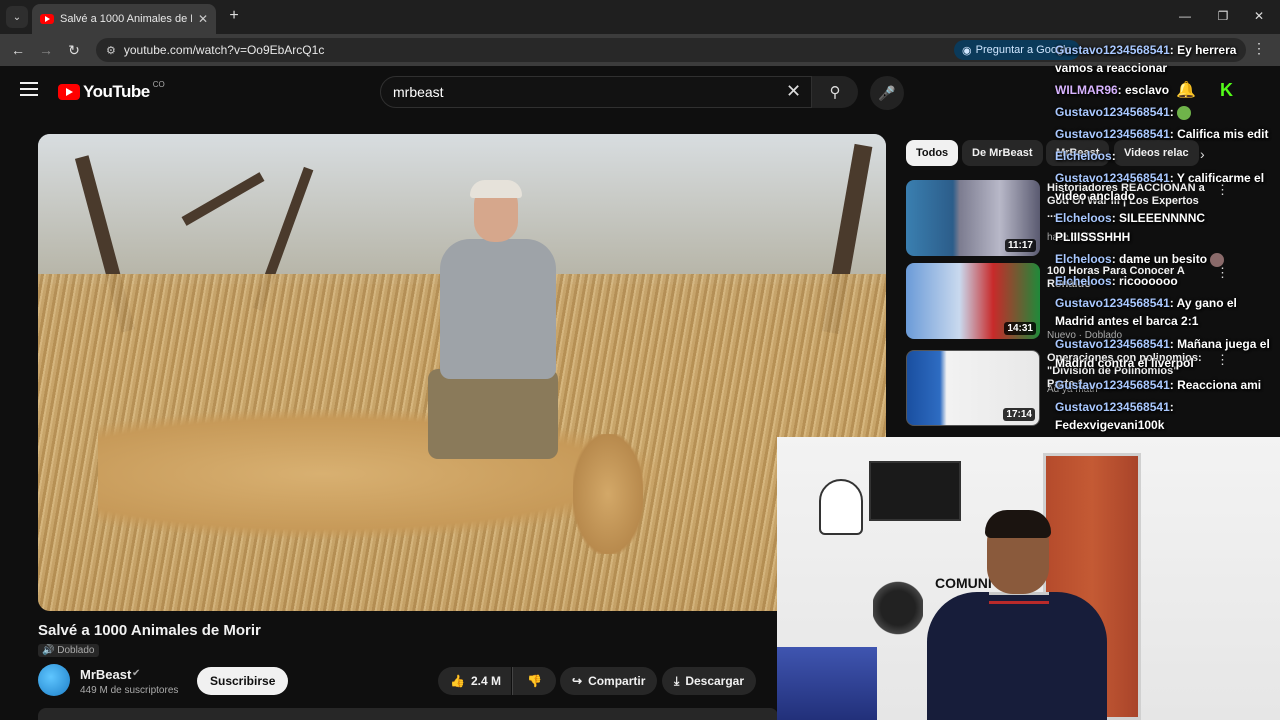  Describe the element at coordinates (1259, 16) in the screenshot. I see `close-window-icon: ✕` at that location.